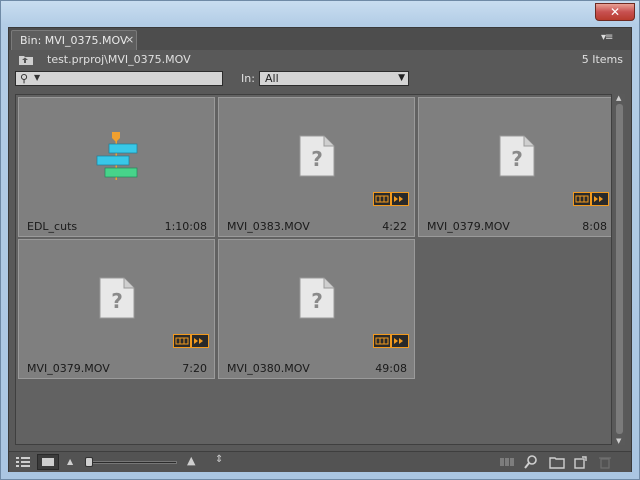 The image size is (640, 480). What do you see at coordinates (531, 462) in the screenshot?
I see `find-icon` at bounding box center [531, 462].